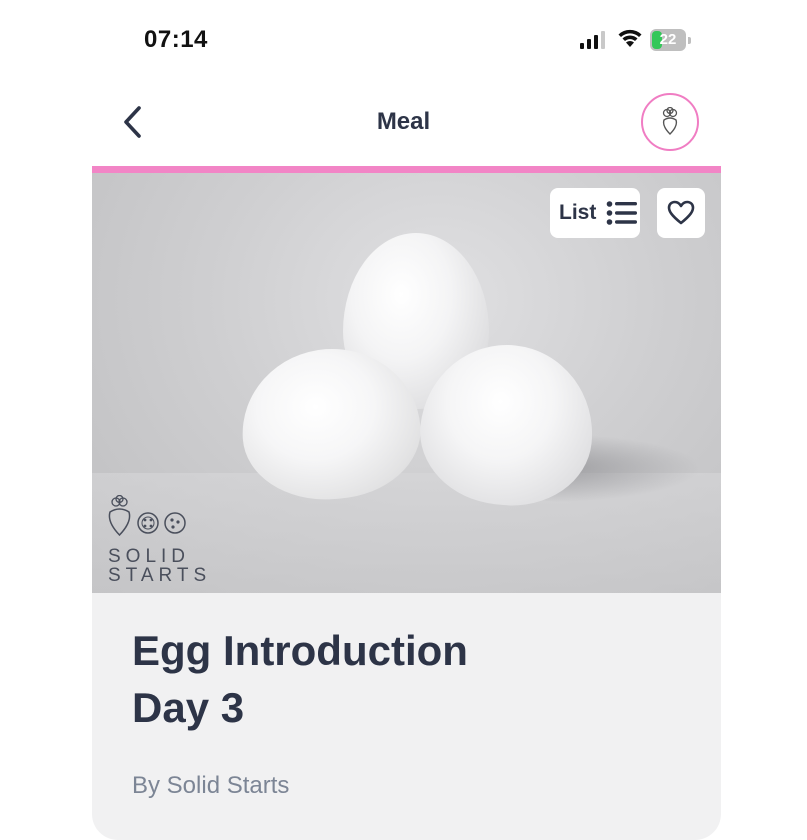  What do you see at coordinates (211, 785) in the screenshot?
I see `meal-author: By Solid Starts` at bounding box center [211, 785].